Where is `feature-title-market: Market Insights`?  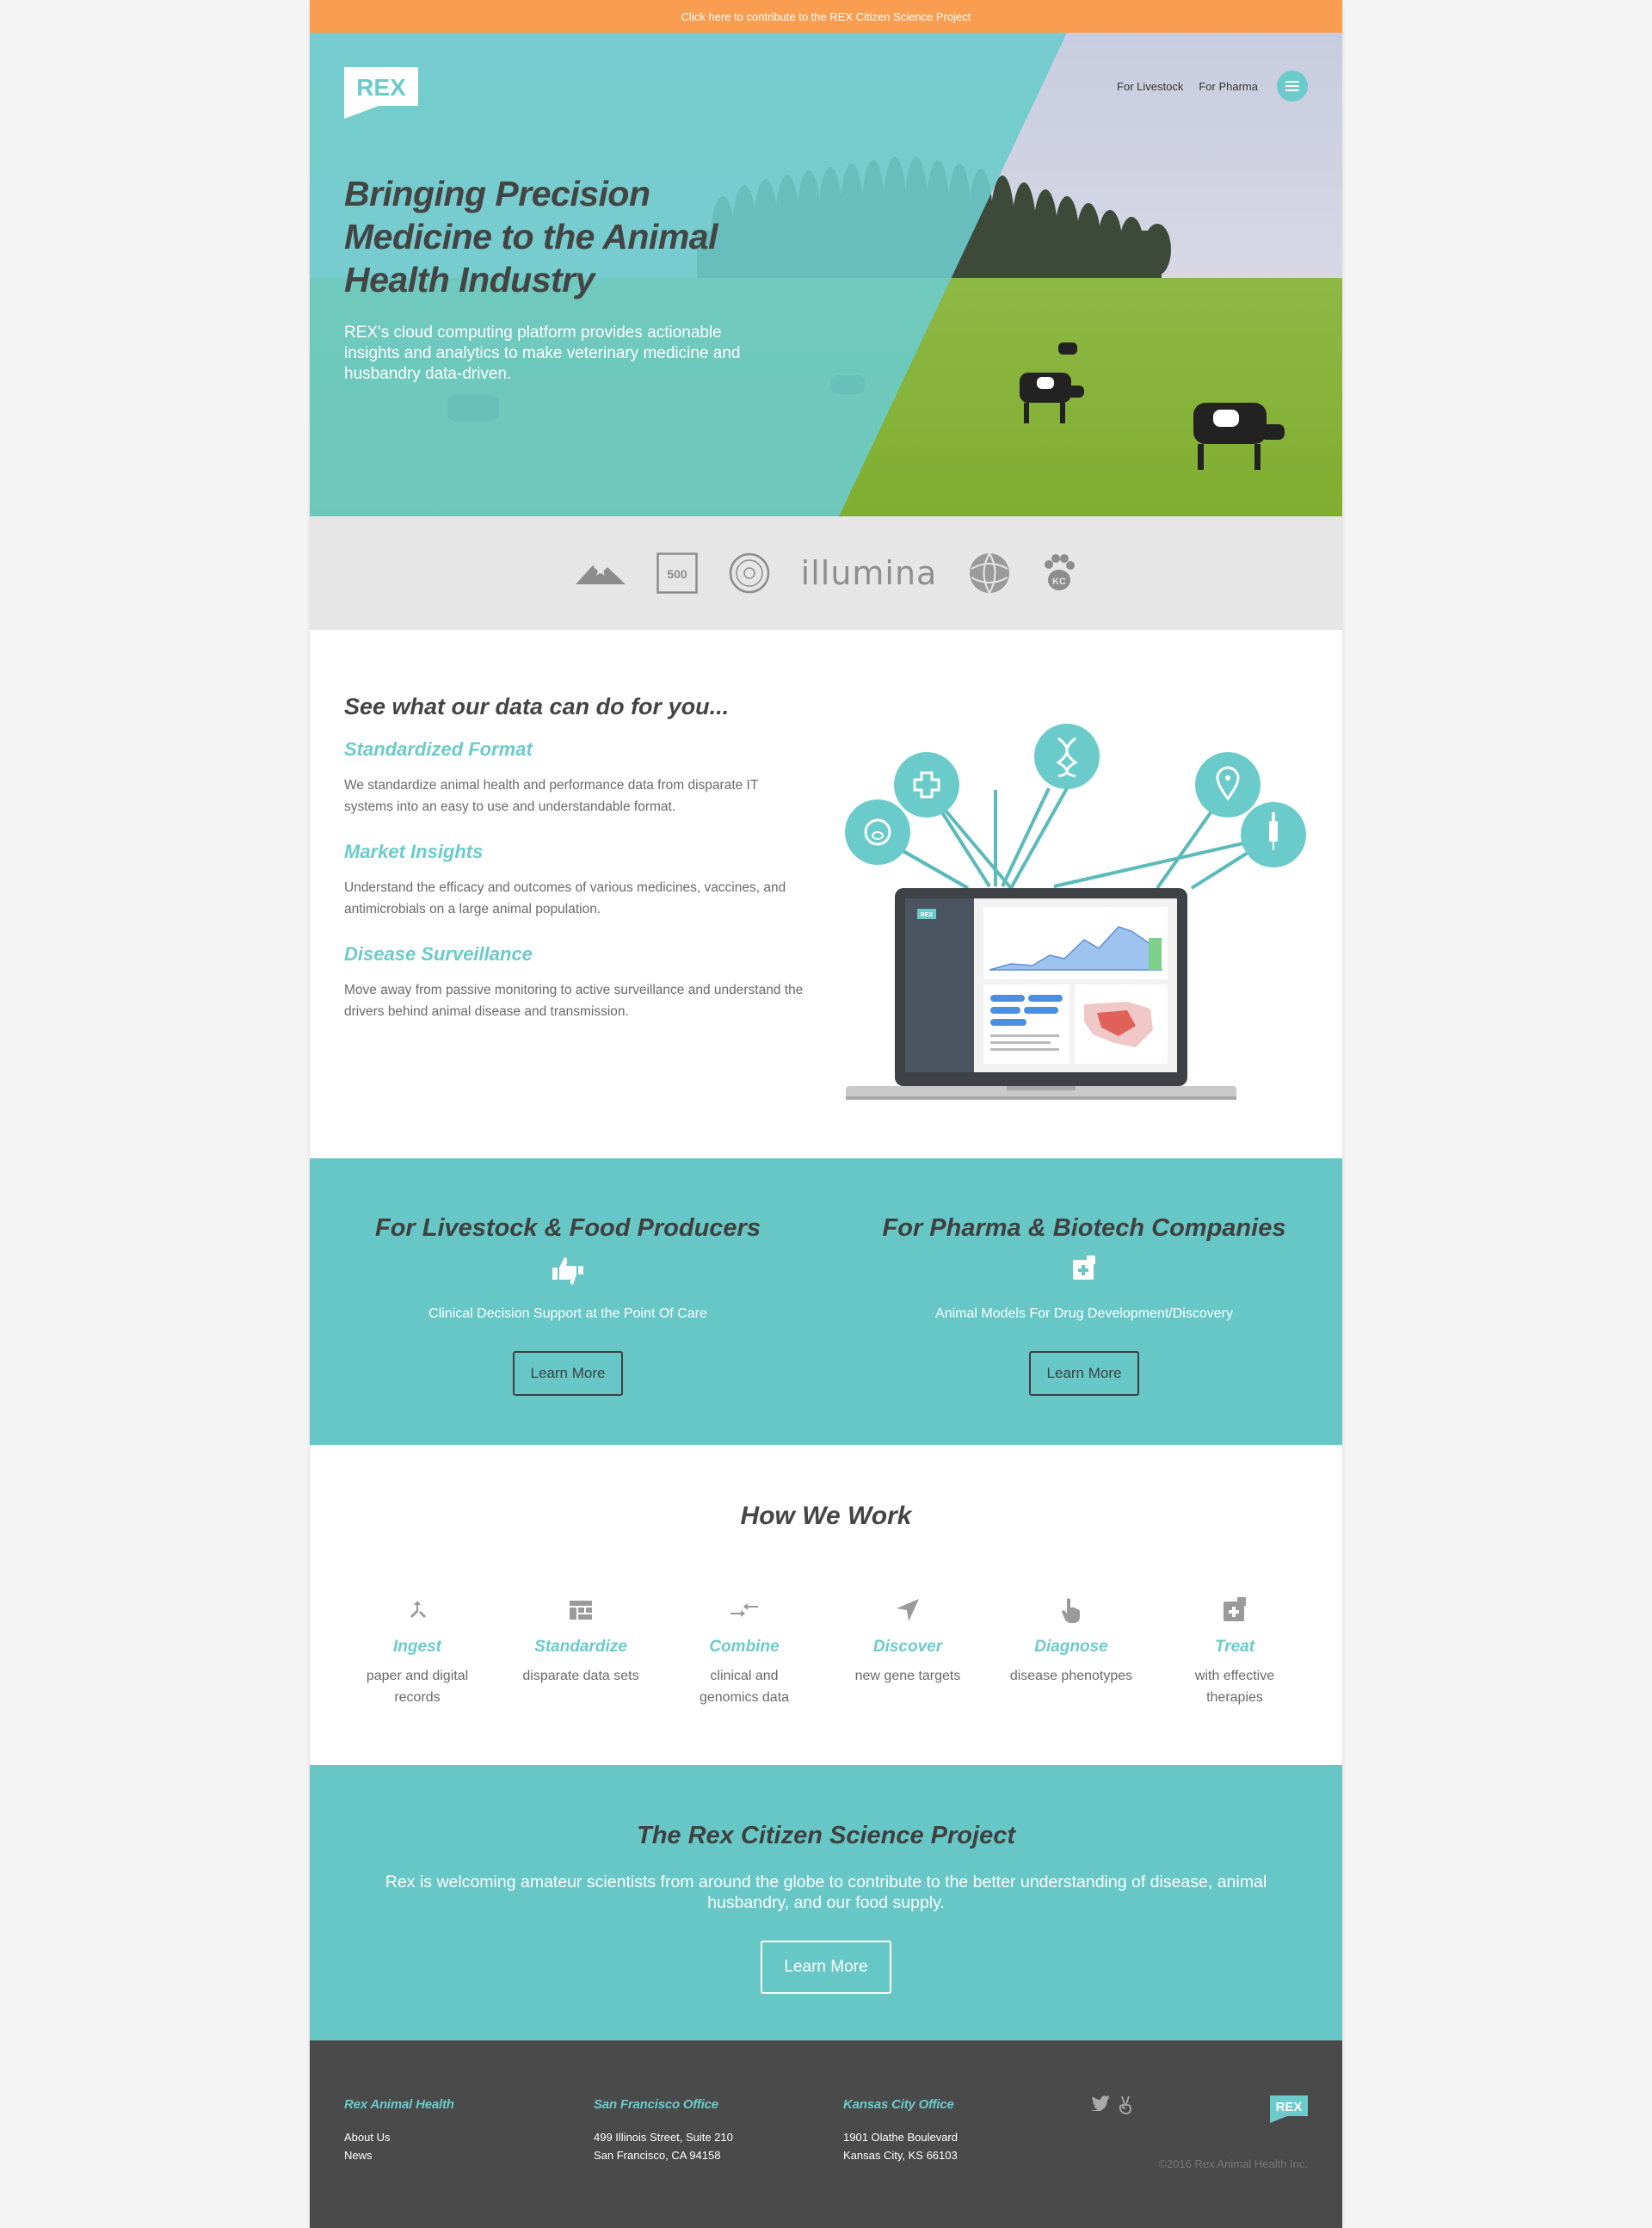 feature-title-market: Market Insights is located at coordinates (414, 852).